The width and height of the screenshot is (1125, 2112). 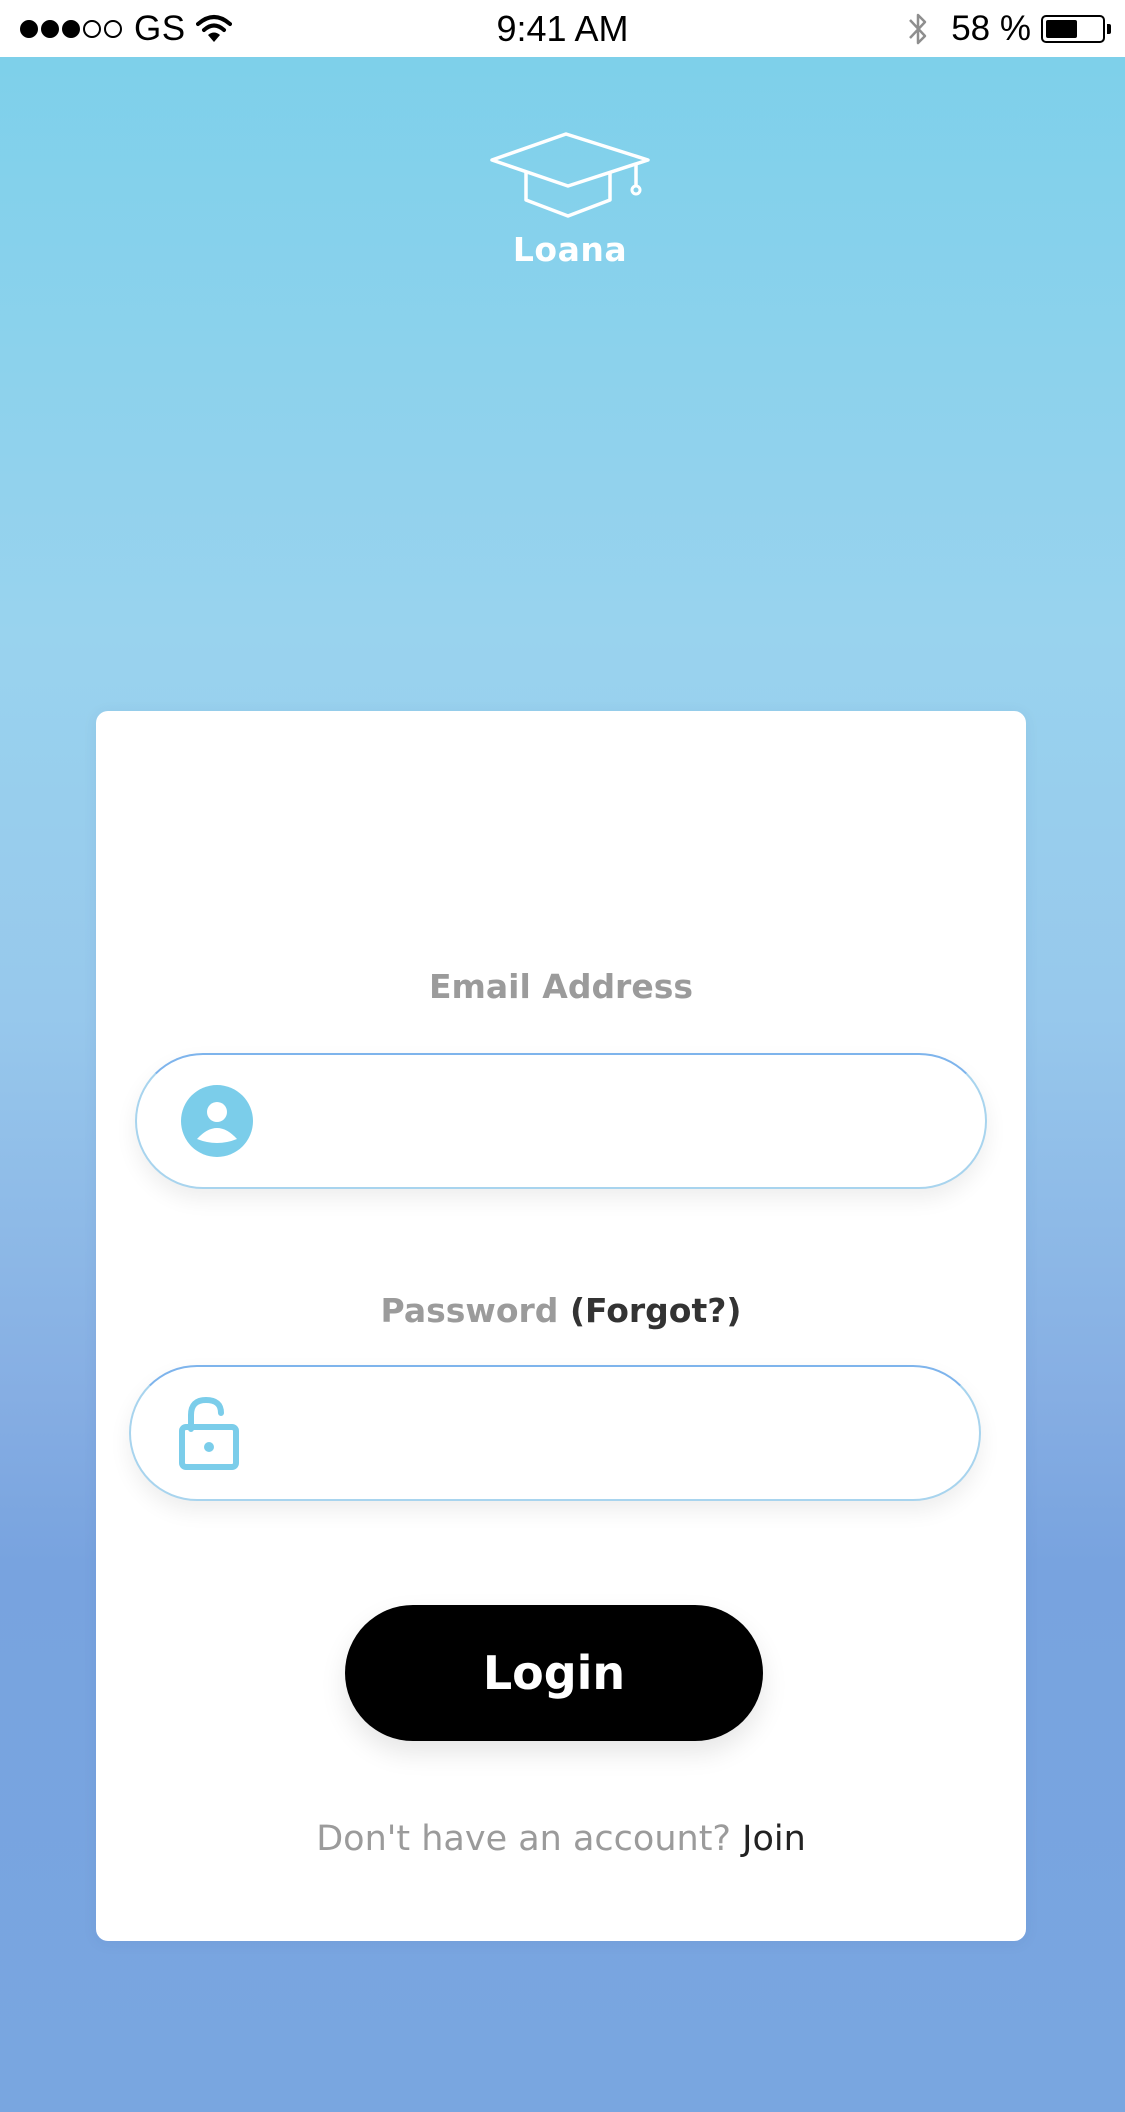 I want to click on battery-level-fill, so click(x=1061, y=28).